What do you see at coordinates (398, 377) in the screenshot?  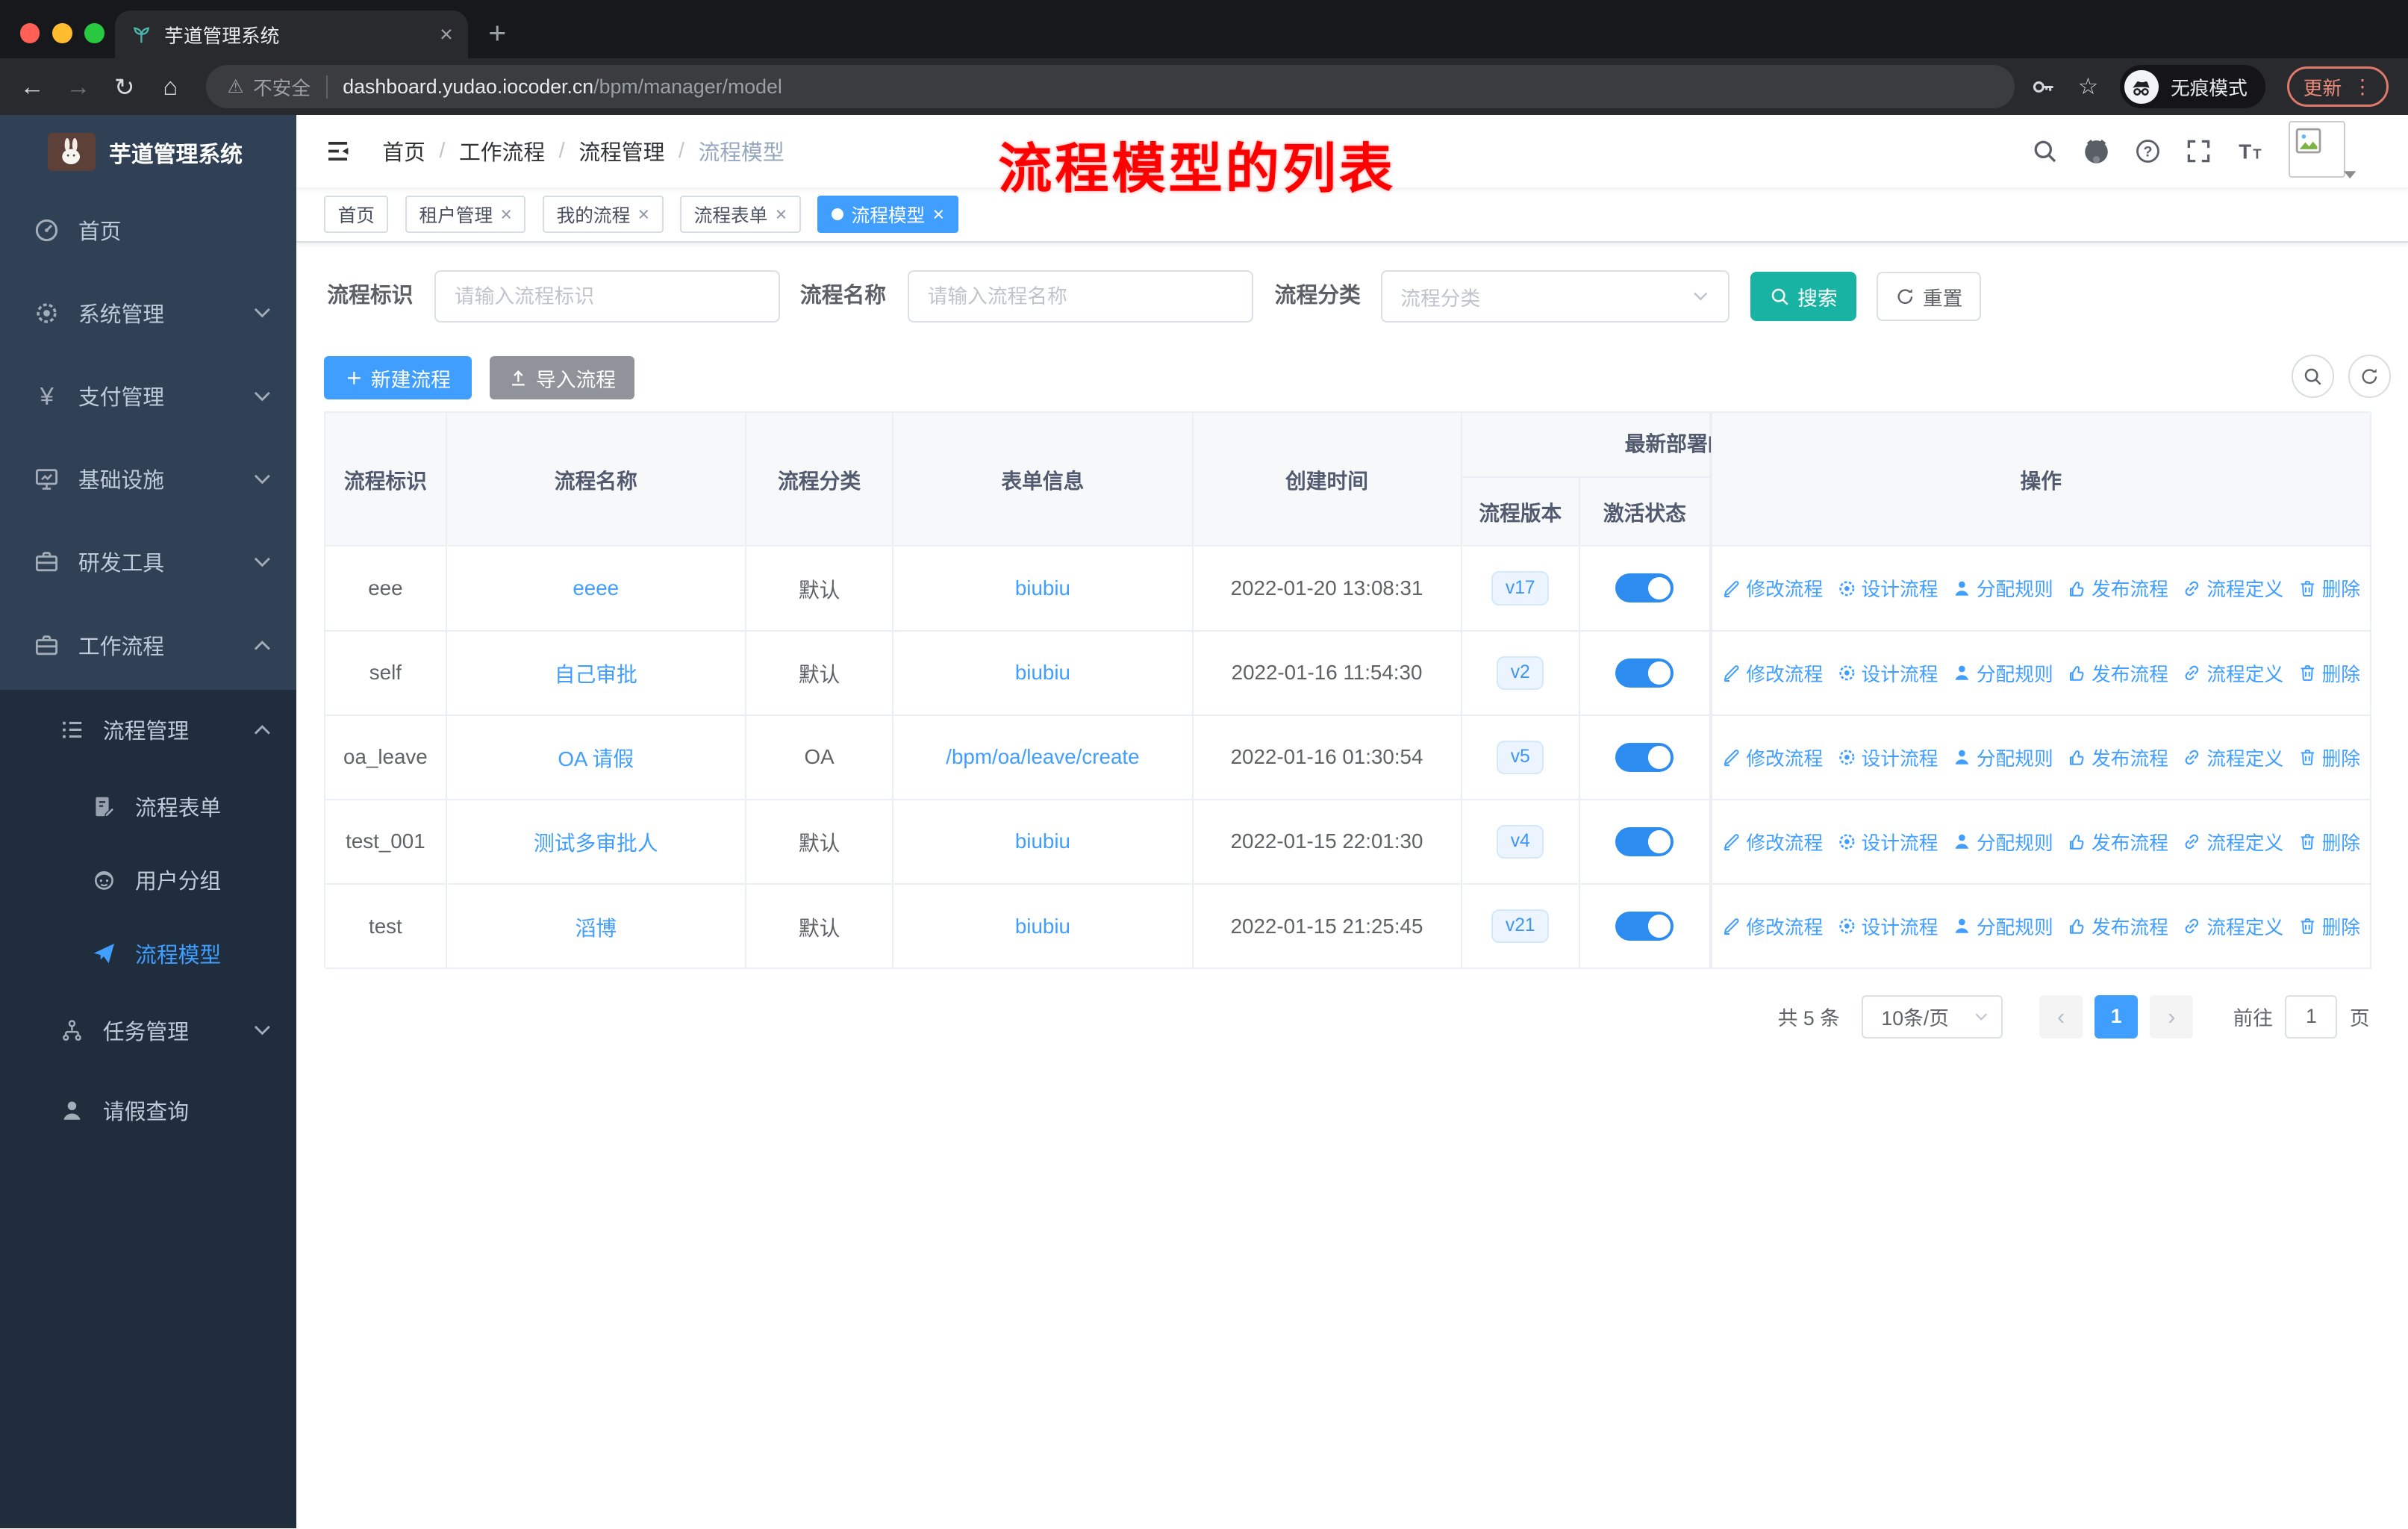 I see `create-process-button: 新建流程` at bounding box center [398, 377].